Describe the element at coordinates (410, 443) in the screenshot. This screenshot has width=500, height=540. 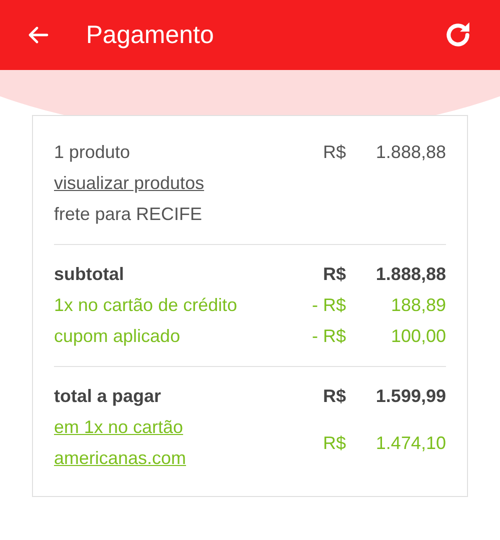
I see `amount-value: 1.474,10` at that location.